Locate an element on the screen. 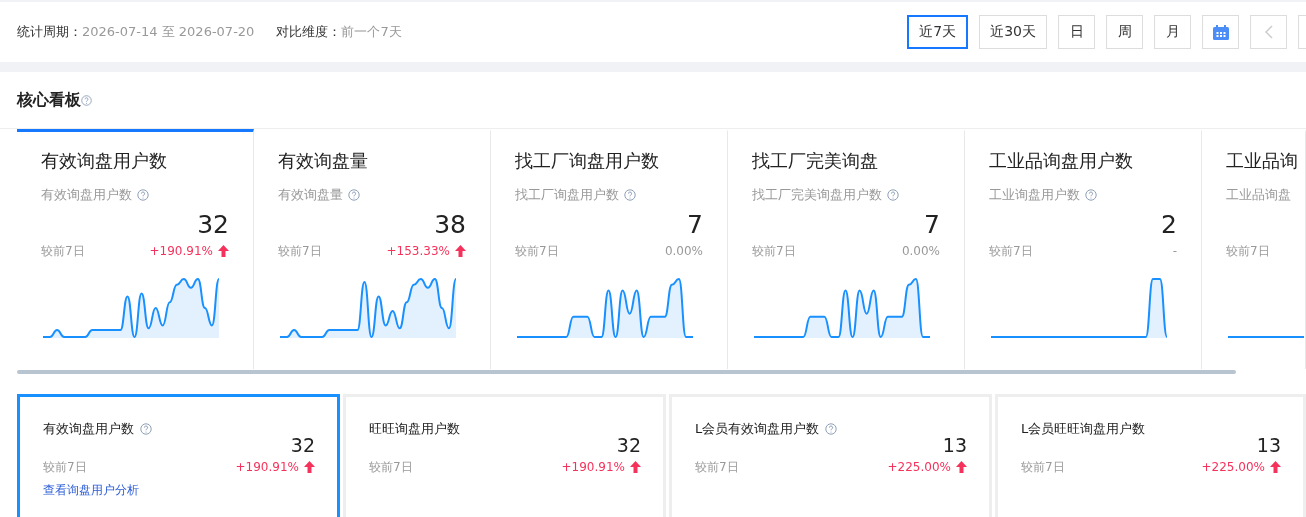 The width and height of the screenshot is (1306, 517). period-value: 2026-07-14 至 2026-07-20 is located at coordinates (168, 32).